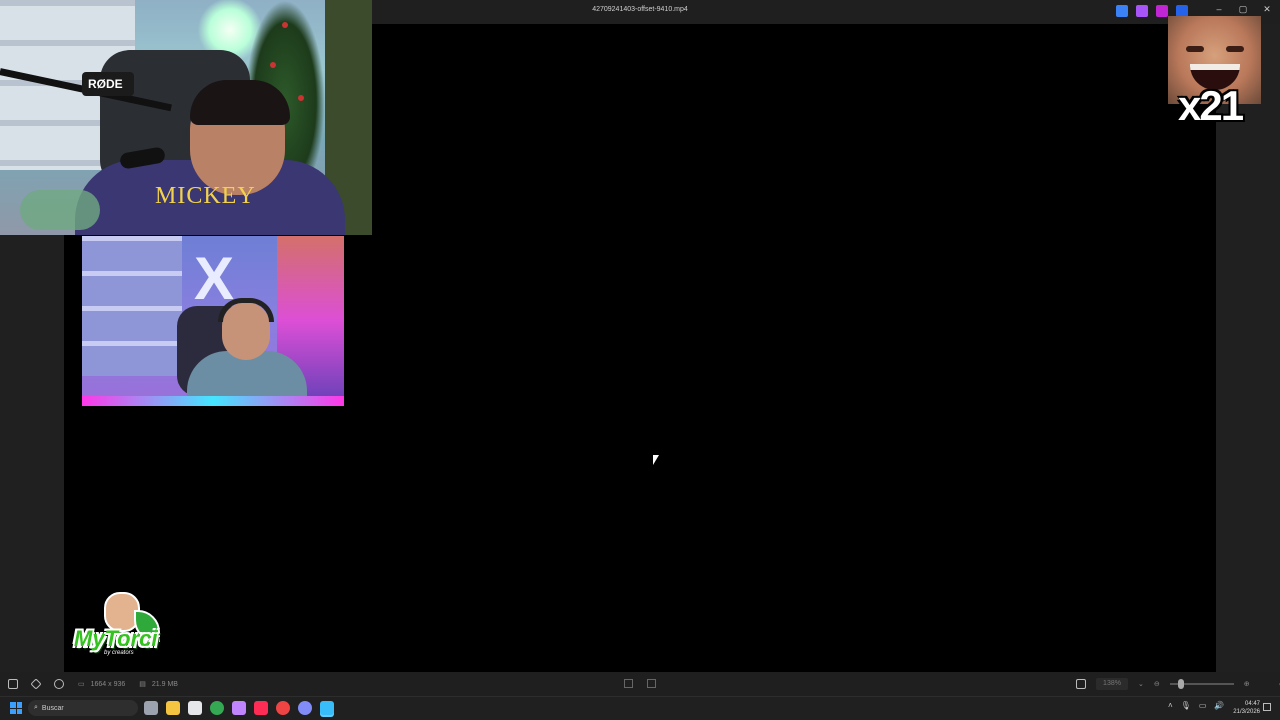  I want to click on close-button: ✕, so click(1267, 9).